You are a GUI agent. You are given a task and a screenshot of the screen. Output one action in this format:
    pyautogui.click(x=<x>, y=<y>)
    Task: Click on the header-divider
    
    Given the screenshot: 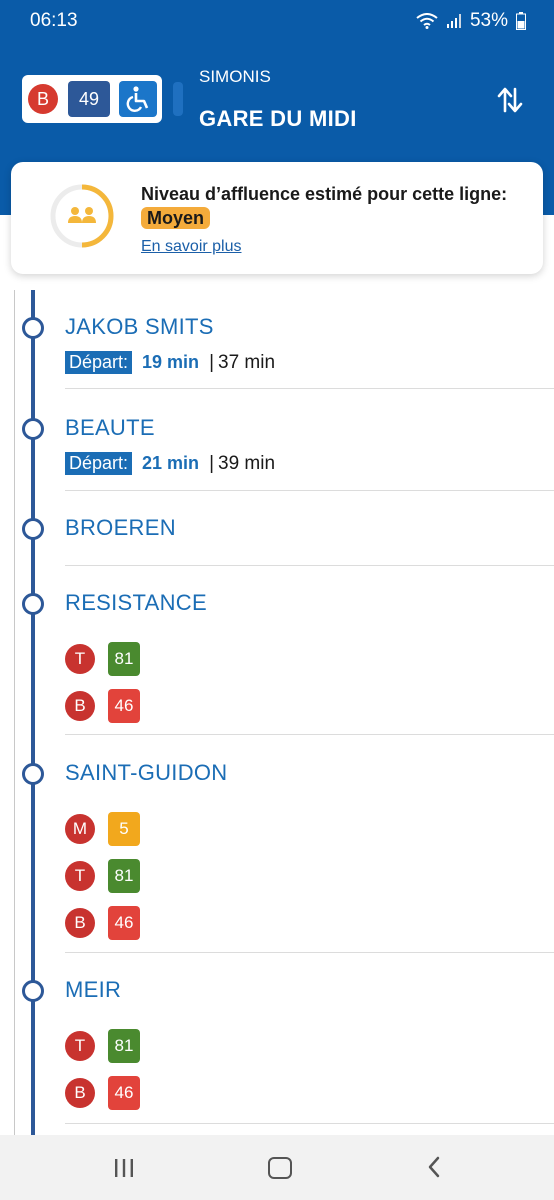 What is the action you would take?
    pyautogui.click(x=178, y=99)
    